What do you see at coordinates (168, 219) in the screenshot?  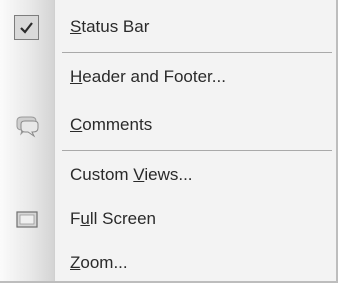 I see `menu-item-full-screen: Full Screen` at bounding box center [168, 219].